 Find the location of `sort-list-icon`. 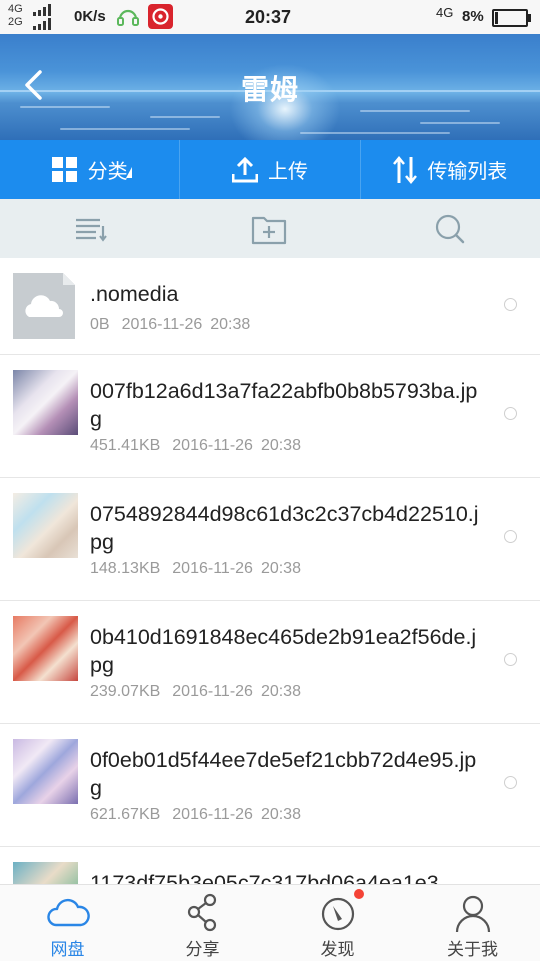

sort-list-icon is located at coordinates (90, 229).